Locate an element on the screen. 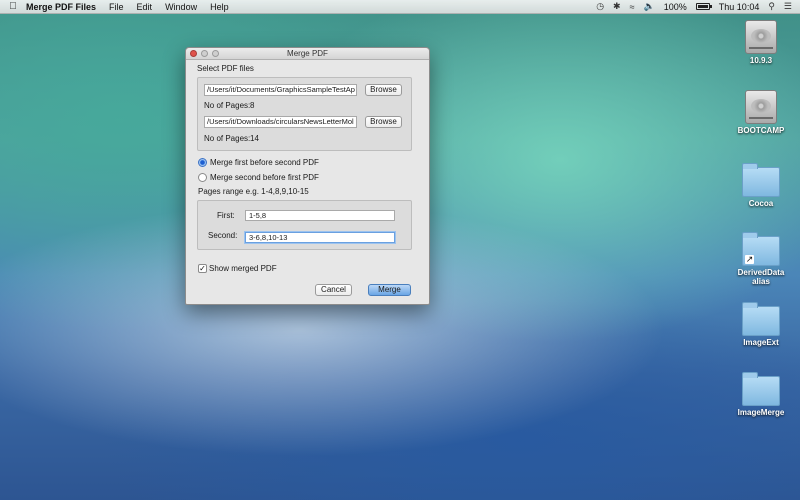  menu-file: File is located at coordinates (116, 7).